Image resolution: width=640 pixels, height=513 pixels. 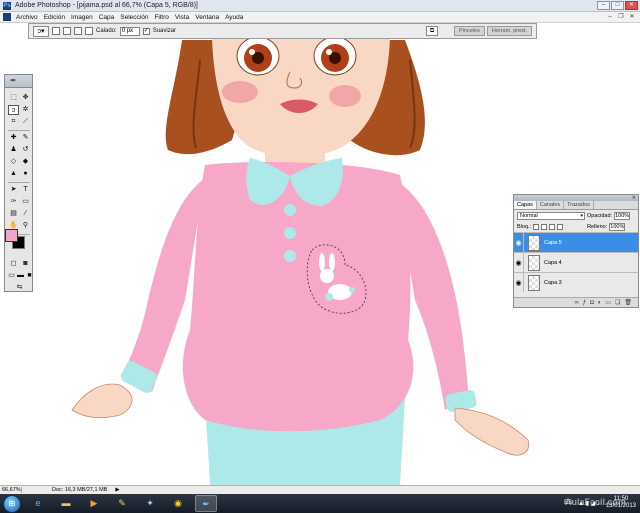 I want to click on layers-panel-close-icon: ✕, so click(x=634, y=198).